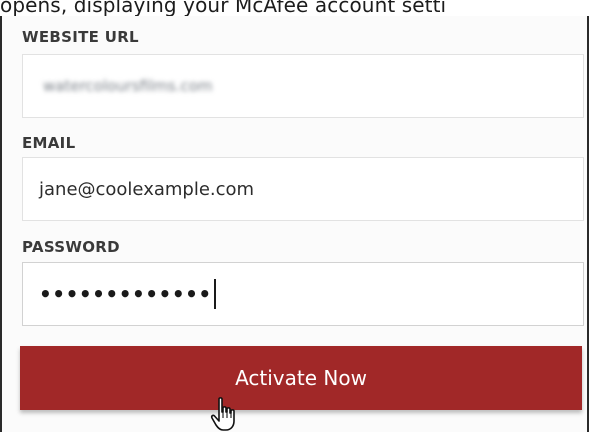 This screenshot has height=432, width=589. What do you see at coordinates (147, 189) in the screenshot?
I see `email-value: jane@coolexample.com` at bounding box center [147, 189].